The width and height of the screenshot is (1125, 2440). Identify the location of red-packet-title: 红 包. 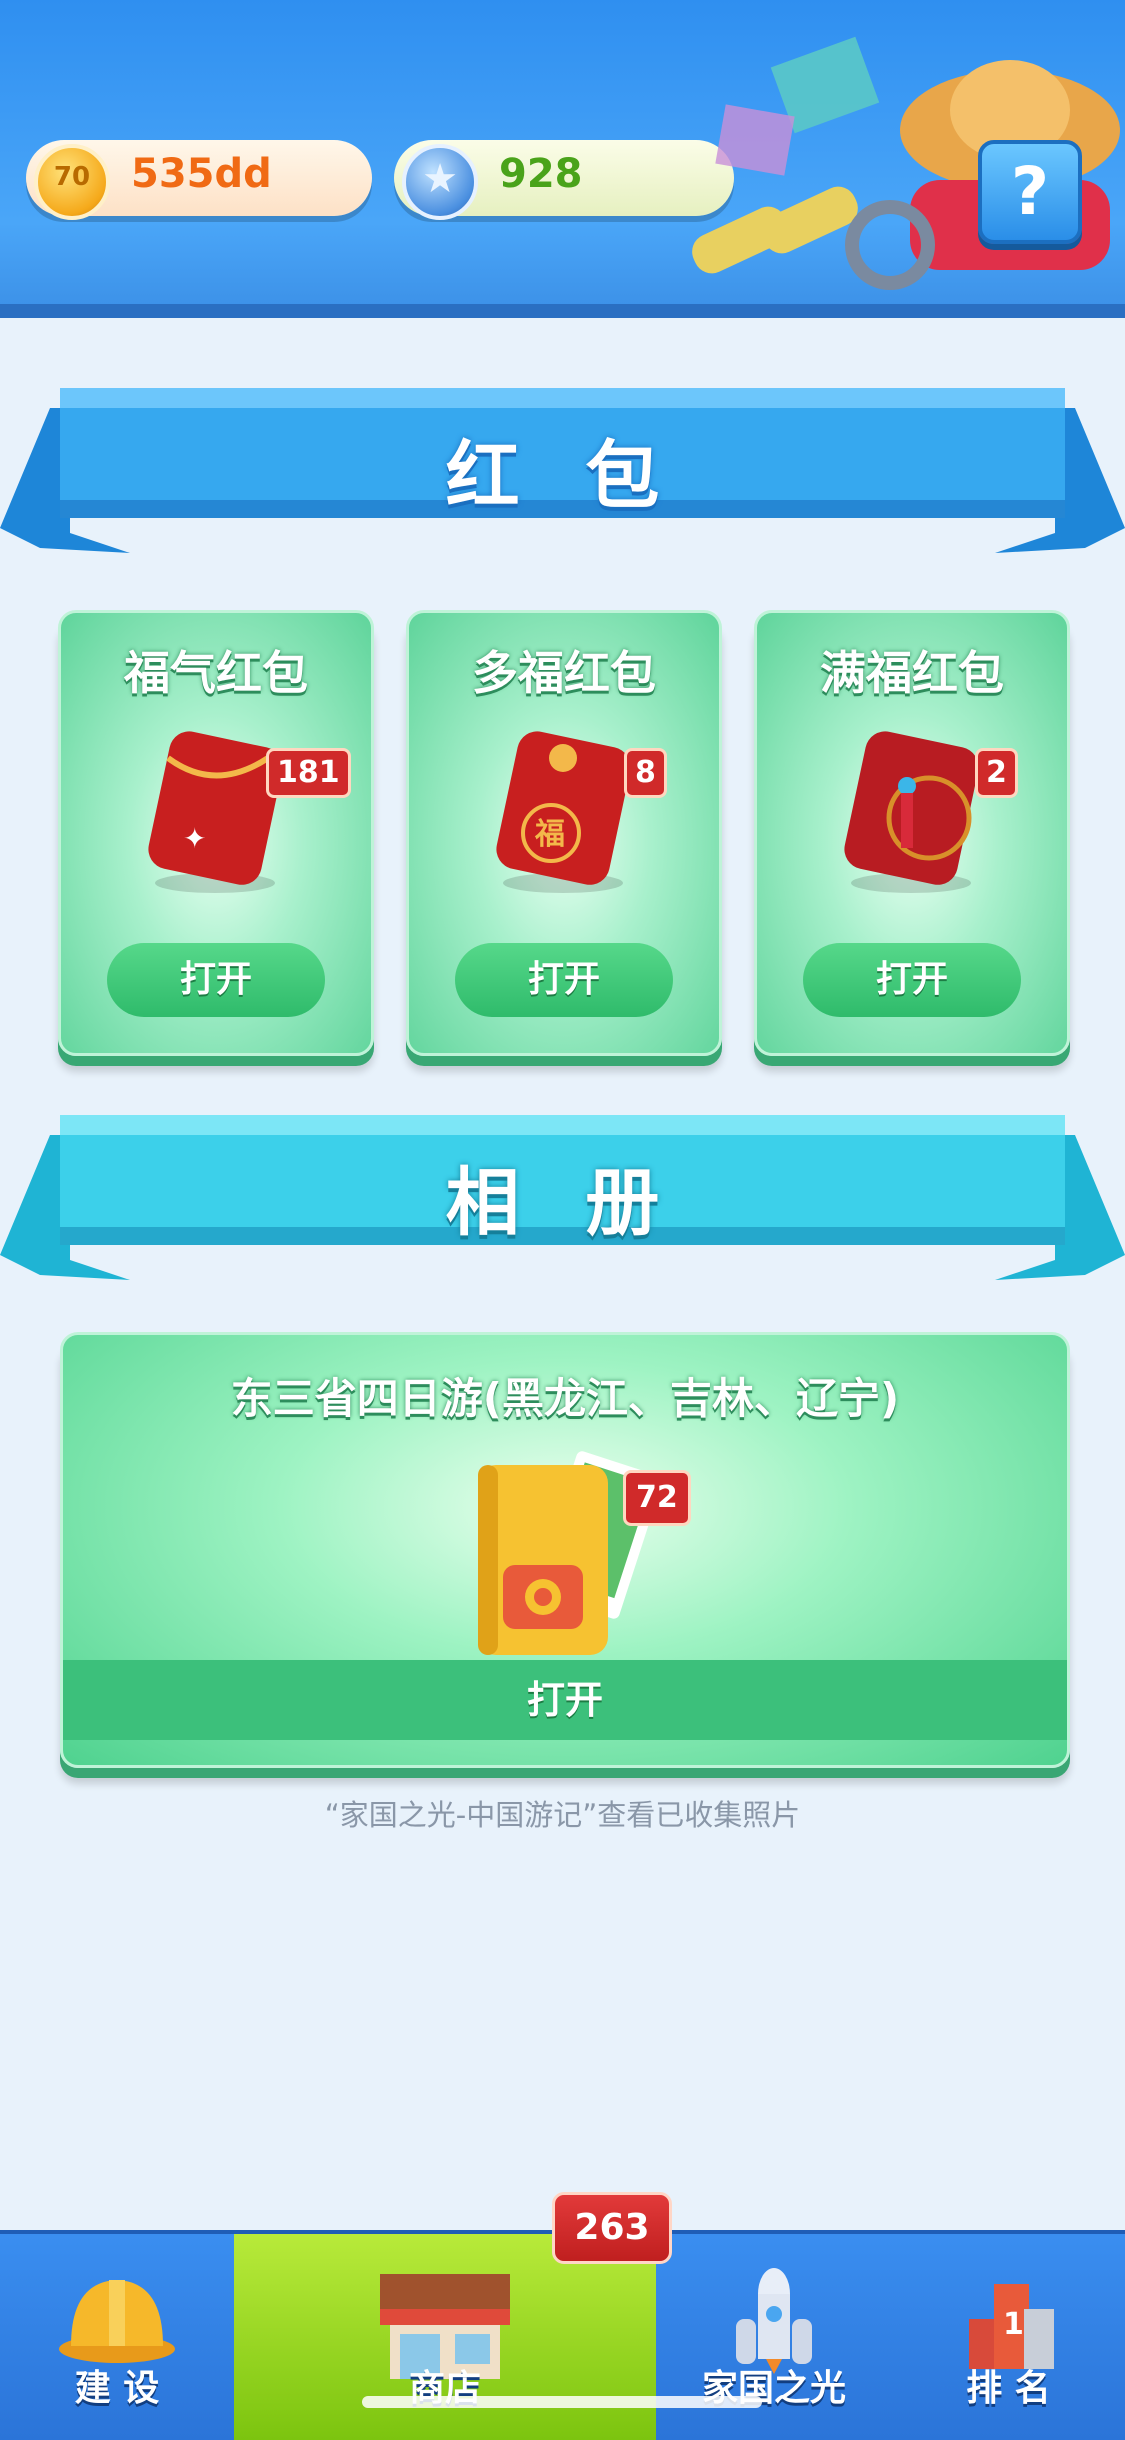
(562, 476).